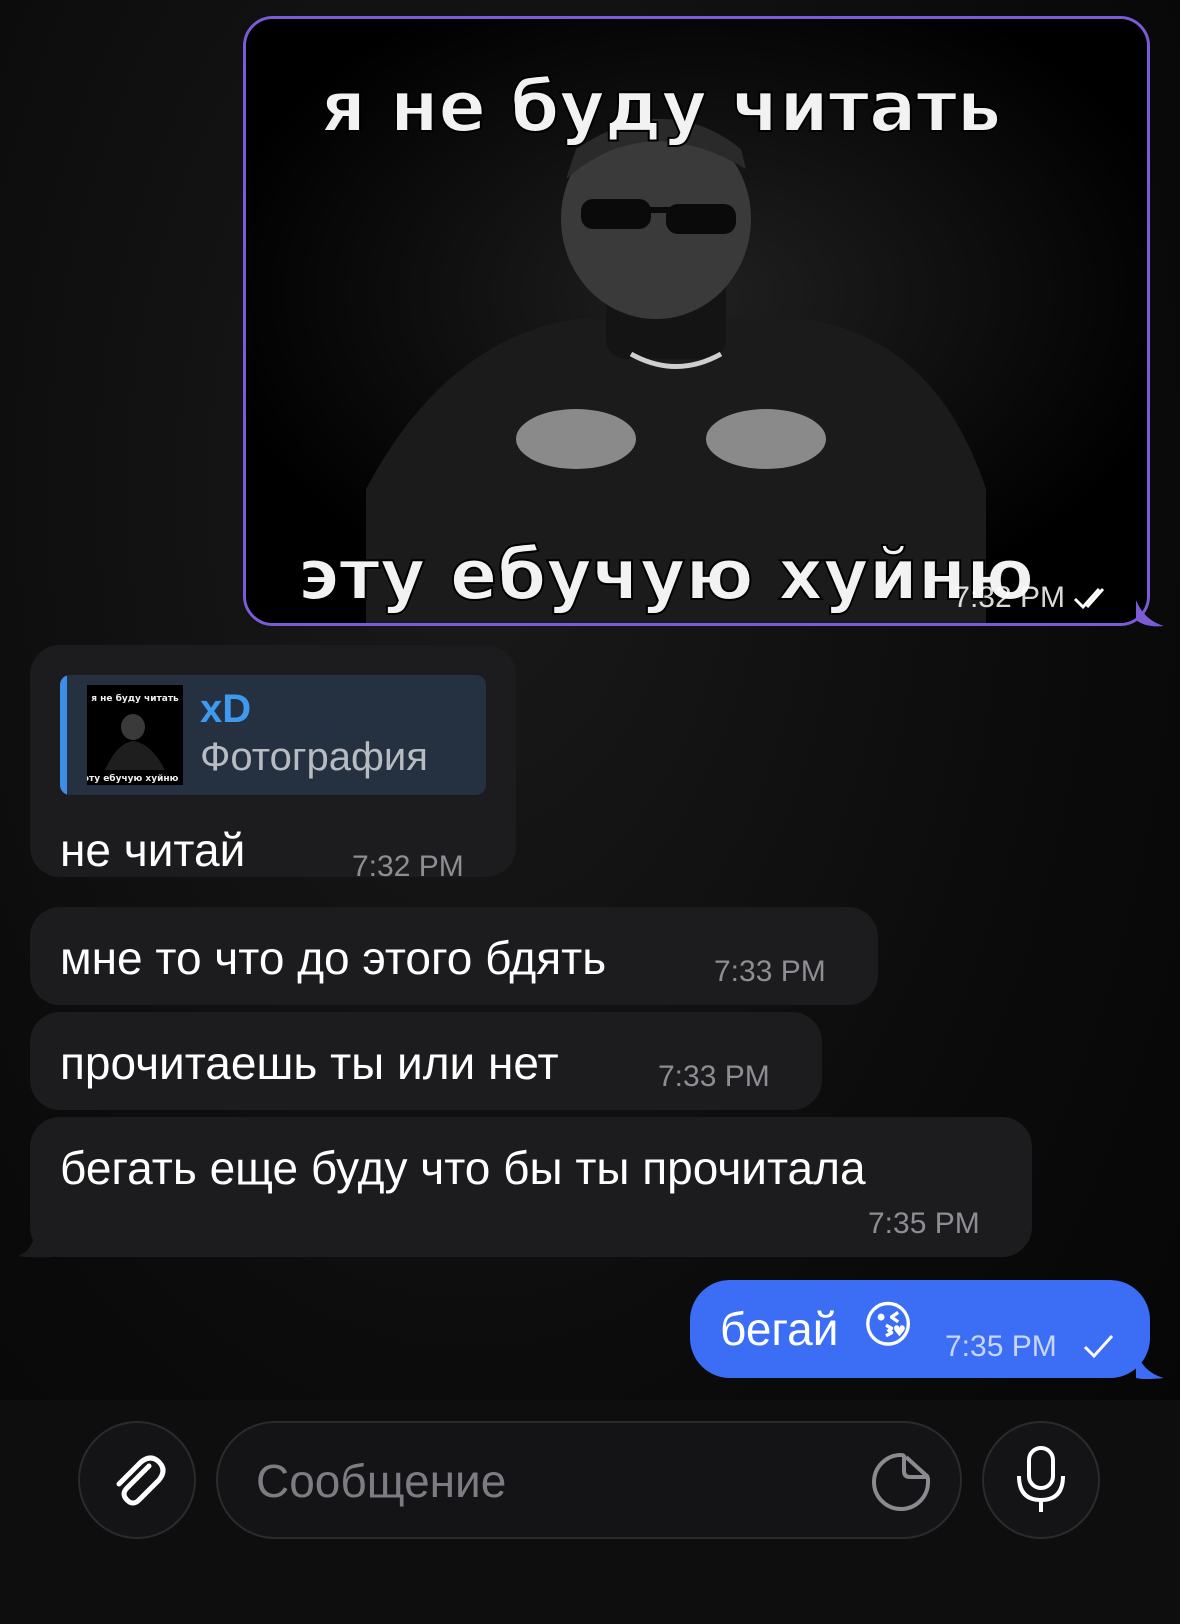  Describe the element at coordinates (779, 1329) in the screenshot. I see `message-text: бегай` at that location.